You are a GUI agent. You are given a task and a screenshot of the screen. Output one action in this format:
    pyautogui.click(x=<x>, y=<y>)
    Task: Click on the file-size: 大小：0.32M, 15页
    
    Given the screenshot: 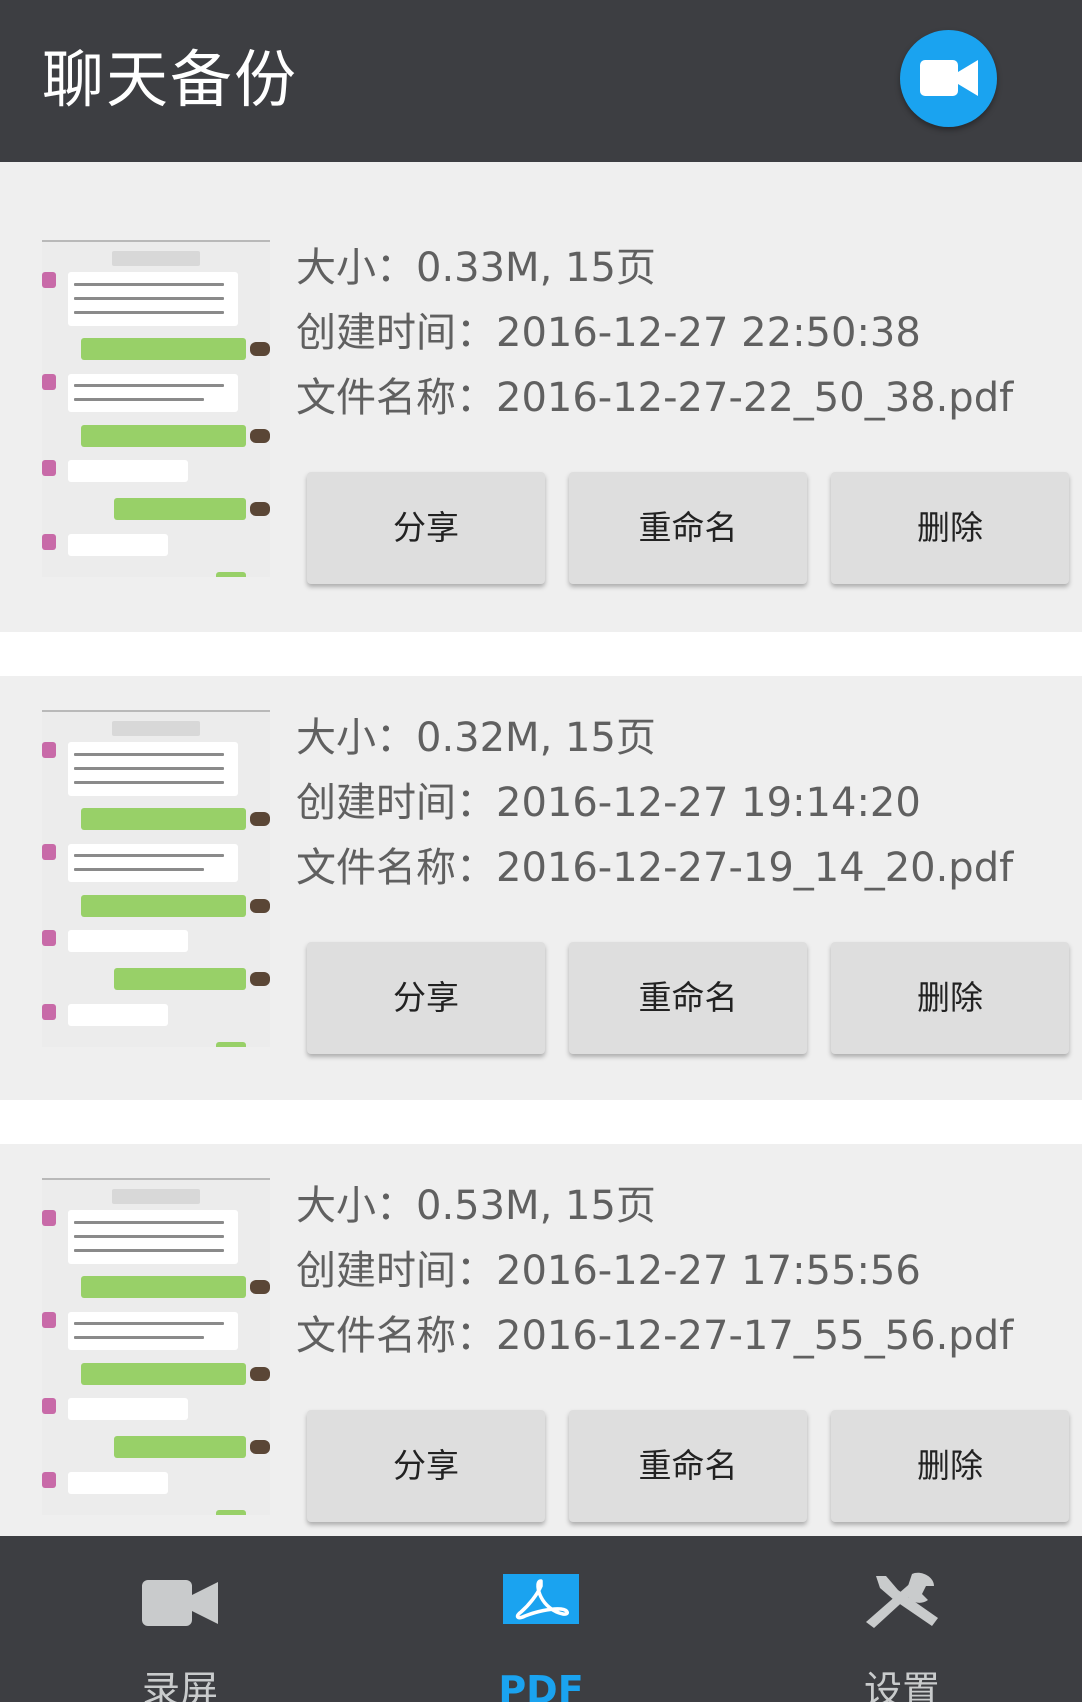 What is the action you would take?
    pyautogui.click(x=476, y=738)
    